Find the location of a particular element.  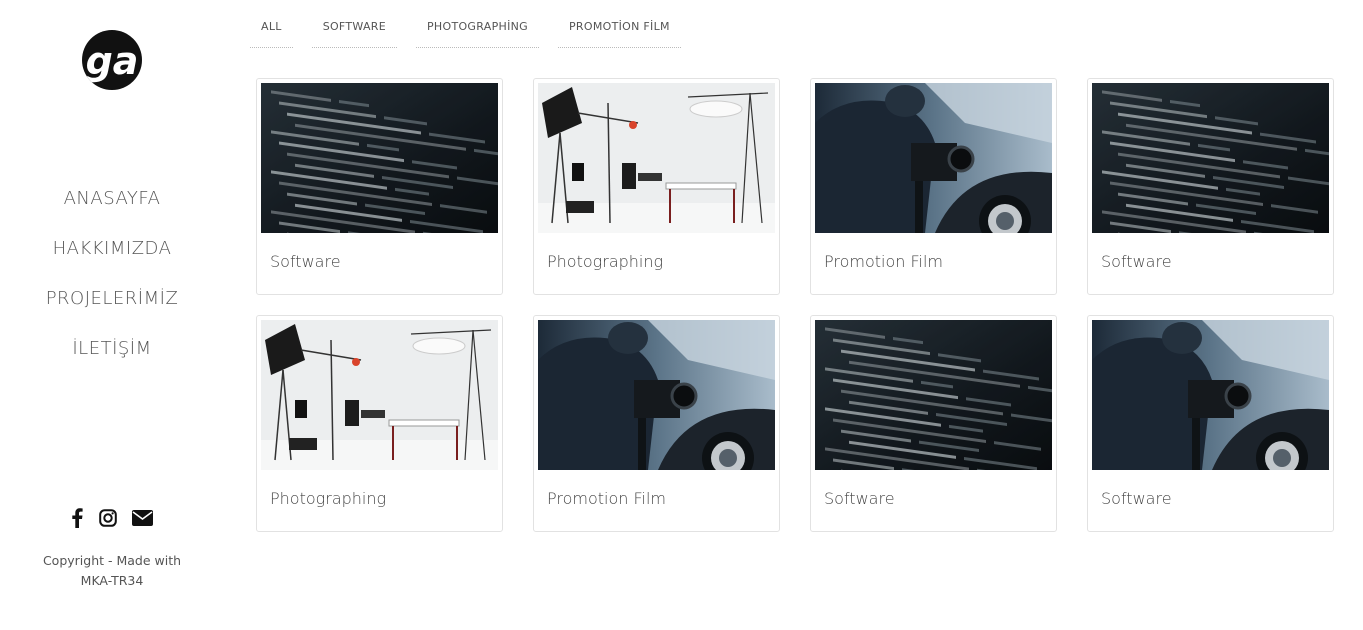

nav-item-projelerimiz: PROJELERİMİZ is located at coordinates (112, 299).